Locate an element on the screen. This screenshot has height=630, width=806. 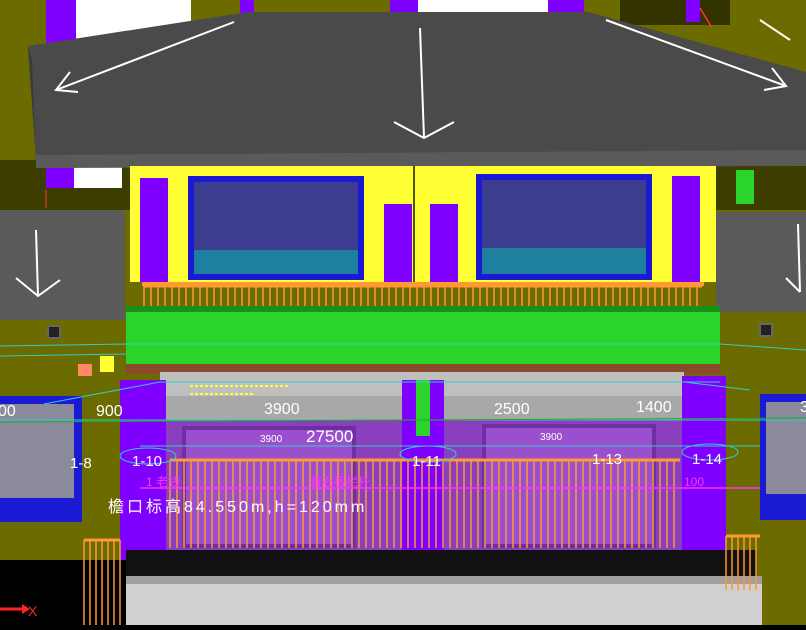
upper-window-right-glass is located at coordinates (564, 214).